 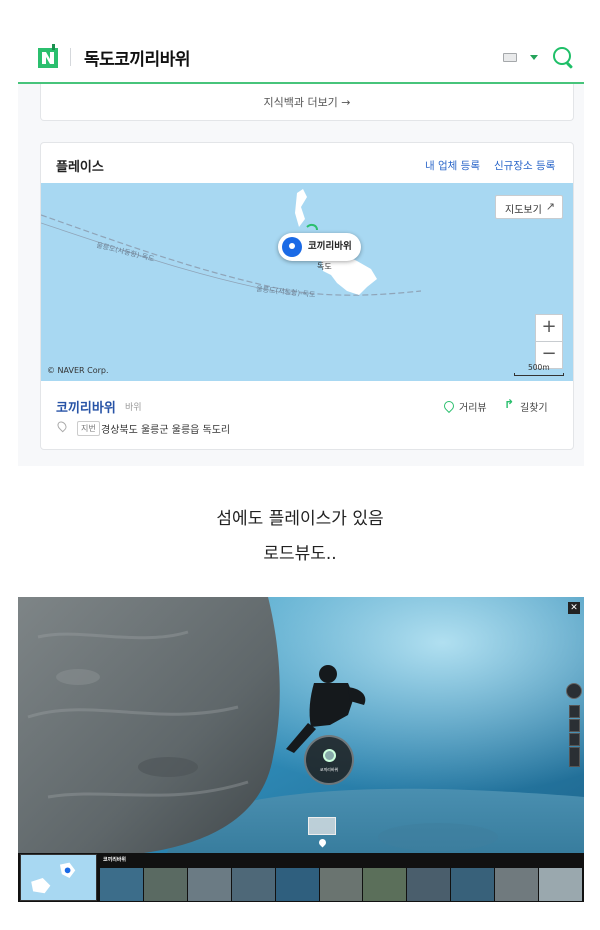 I want to click on map-marker: 코끼리바위, so click(x=319, y=247).